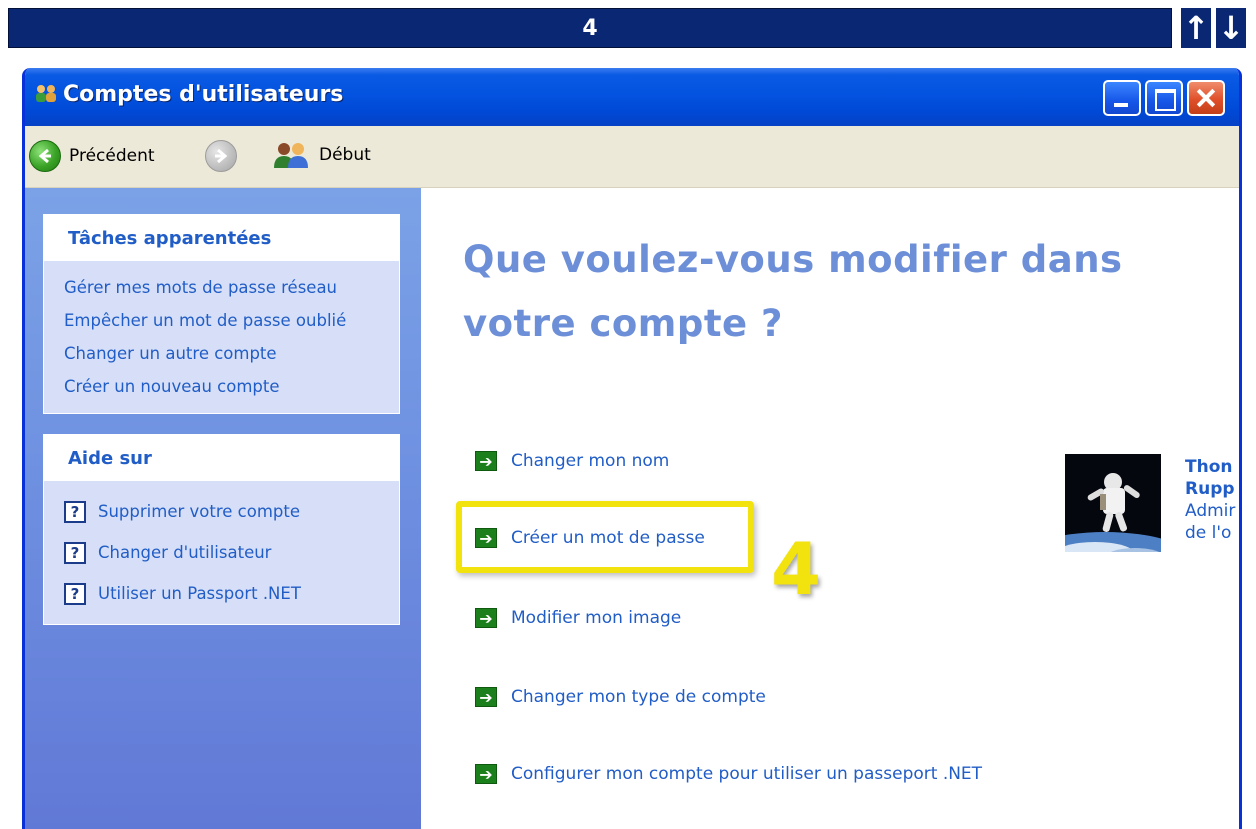 Image resolution: width=1256 pixels, height=829 pixels. Describe the element at coordinates (345, 155) in the screenshot. I see `home-label: Début` at that location.